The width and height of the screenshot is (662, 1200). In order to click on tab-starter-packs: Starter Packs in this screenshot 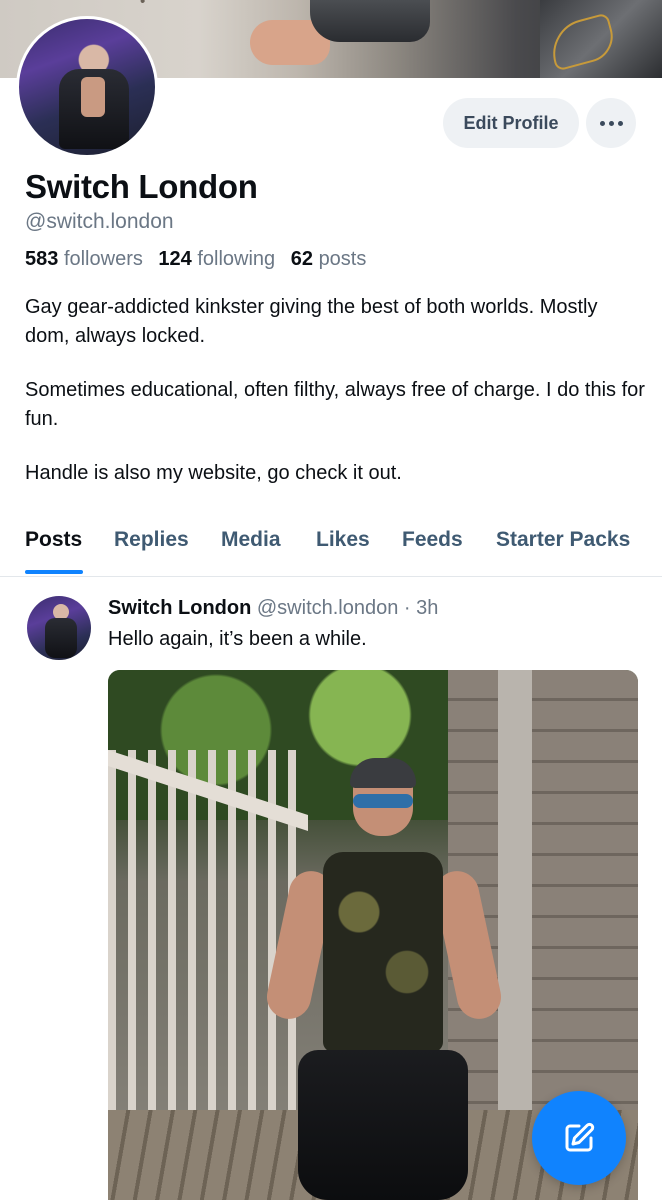, I will do `click(563, 540)`.